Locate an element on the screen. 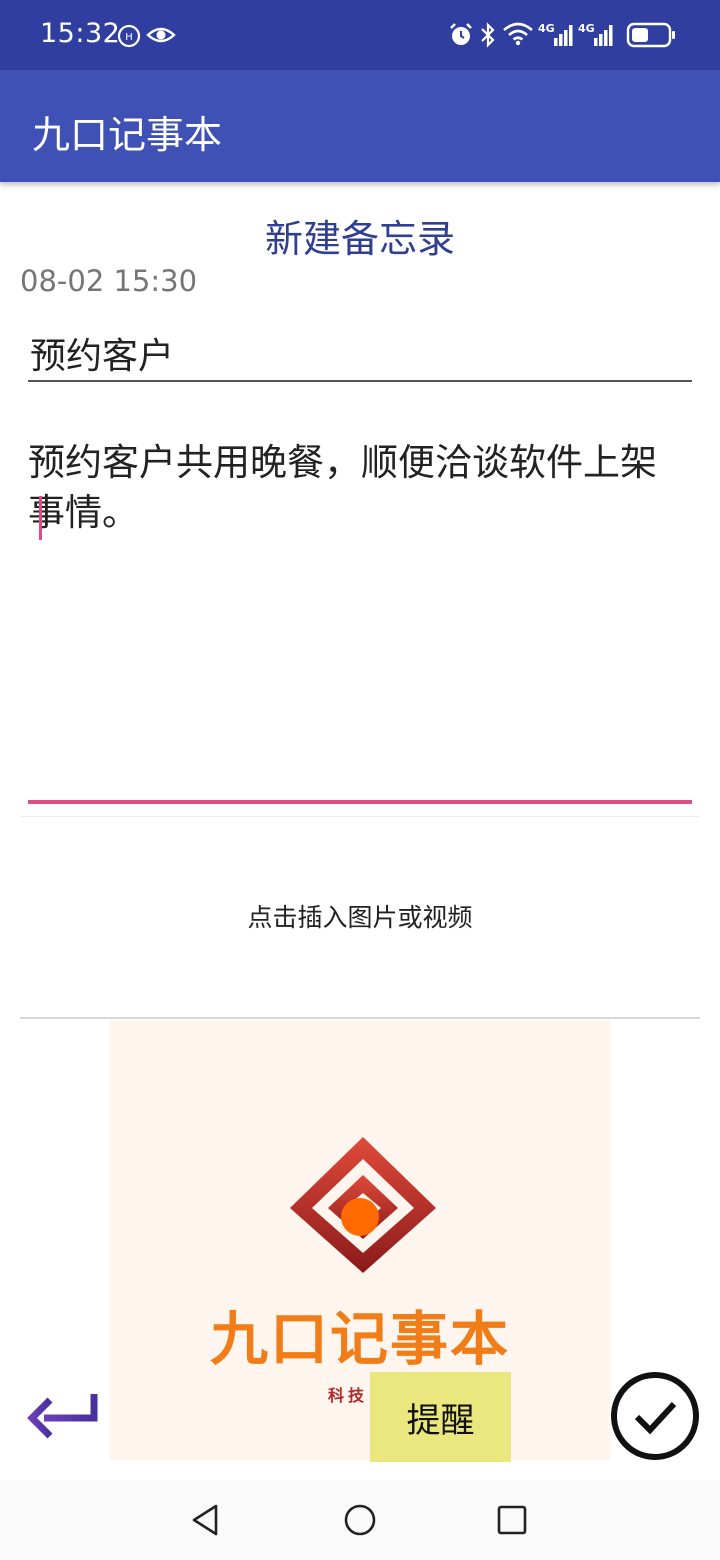 The image size is (720, 1560). confirm-button is located at coordinates (655, 1416).